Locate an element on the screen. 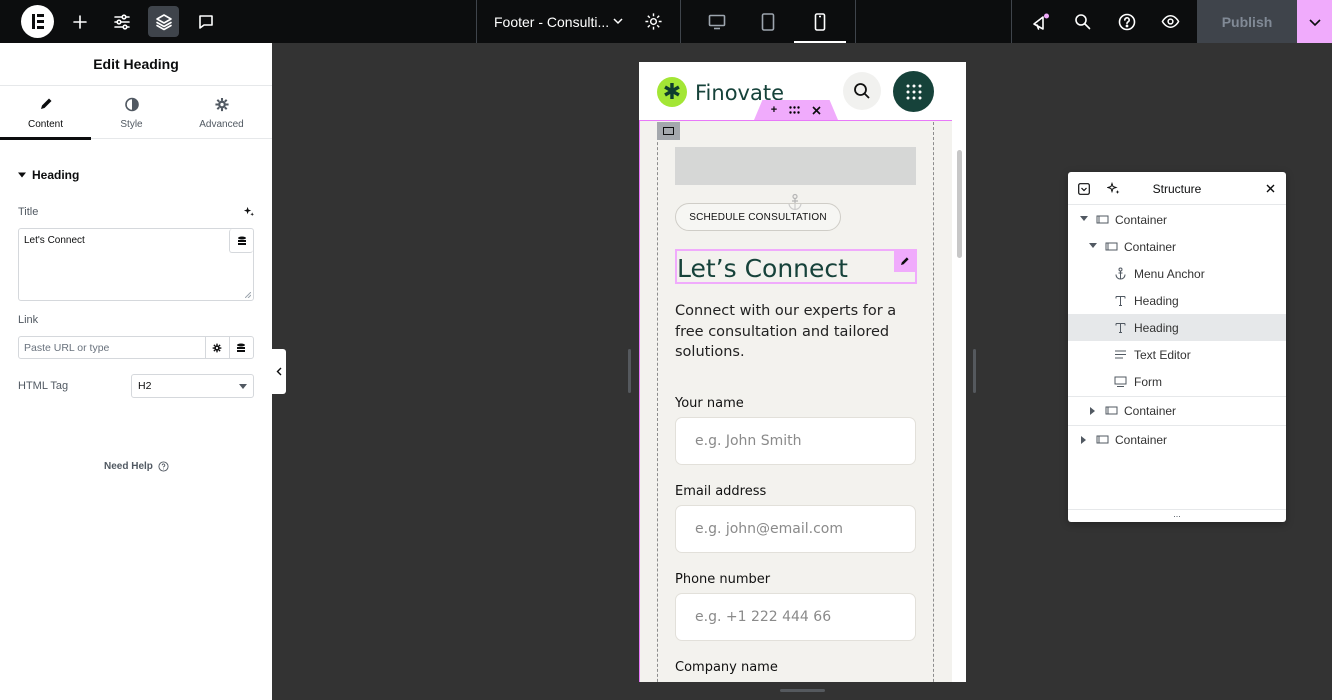  preview-button is located at coordinates (1170, 21).